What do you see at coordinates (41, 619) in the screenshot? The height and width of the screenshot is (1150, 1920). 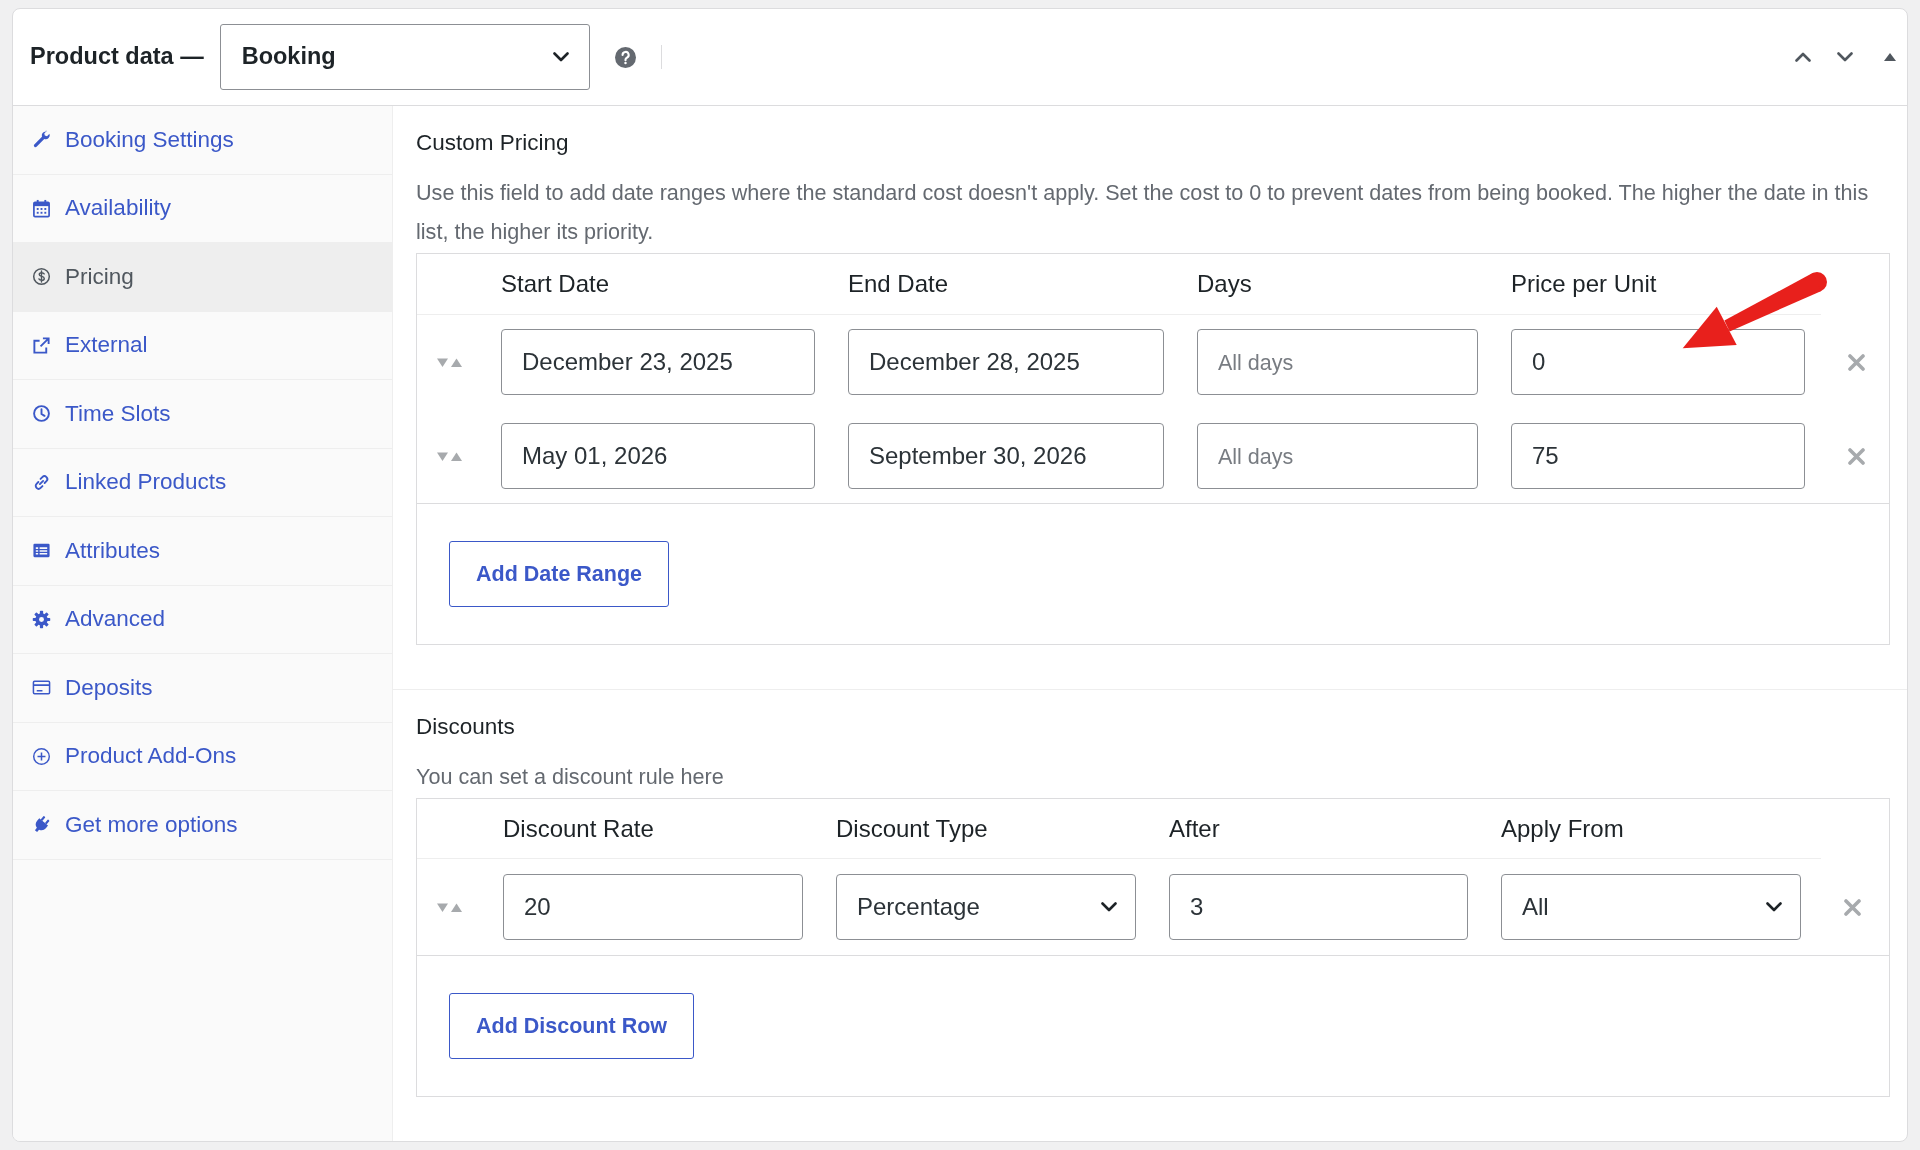 I see `gear-icon` at bounding box center [41, 619].